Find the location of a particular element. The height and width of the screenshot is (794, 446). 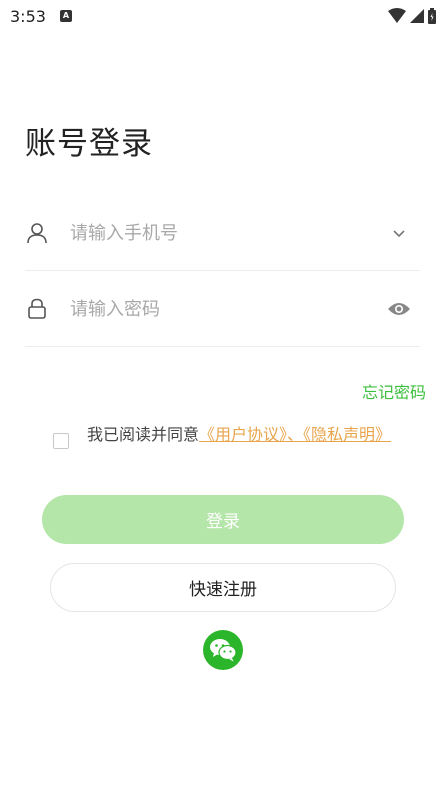

login-button: 登录 is located at coordinates (223, 519).